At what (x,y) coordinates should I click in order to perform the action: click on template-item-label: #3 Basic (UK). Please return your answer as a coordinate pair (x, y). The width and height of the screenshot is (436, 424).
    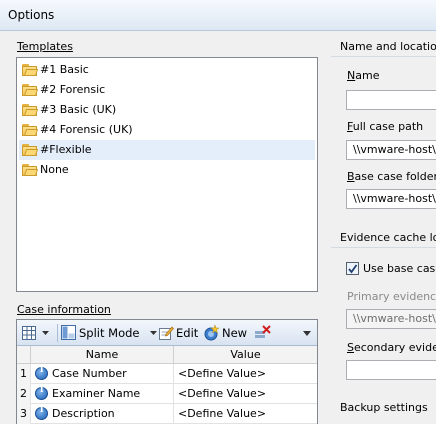
    Looking at the image, I should click on (78, 109).